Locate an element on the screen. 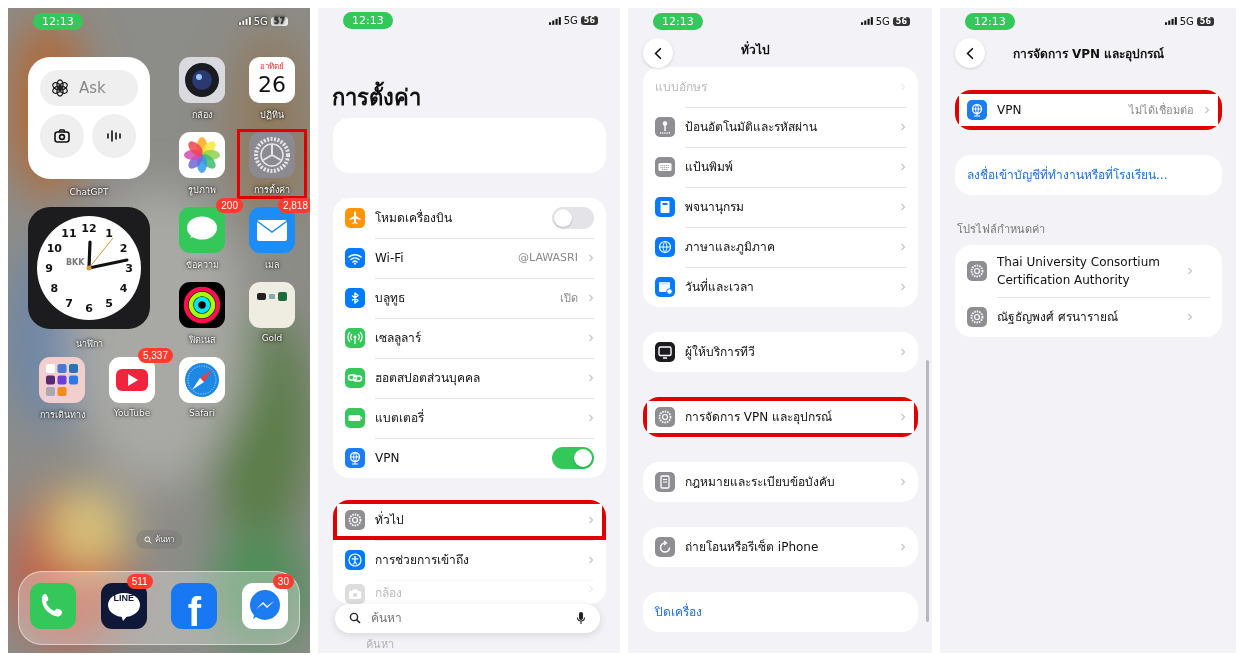  clock-numeral: 4 is located at coordinates (123, 288).